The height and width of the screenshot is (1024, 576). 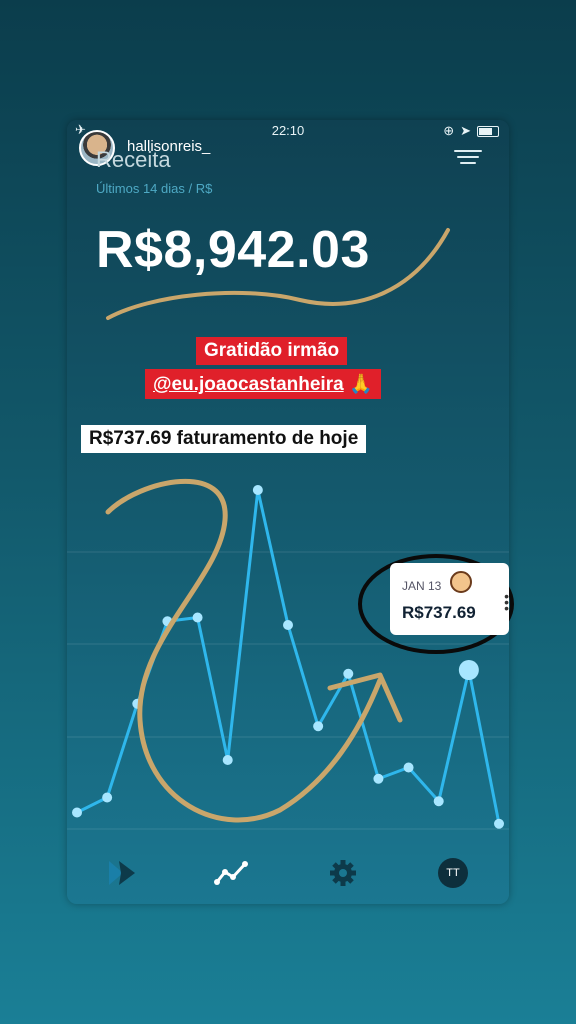 What do you see at coordinates (360, 384) in the screenshot?
I see `praying-hands-icon: 🙏` at bounding box center [360, 384].